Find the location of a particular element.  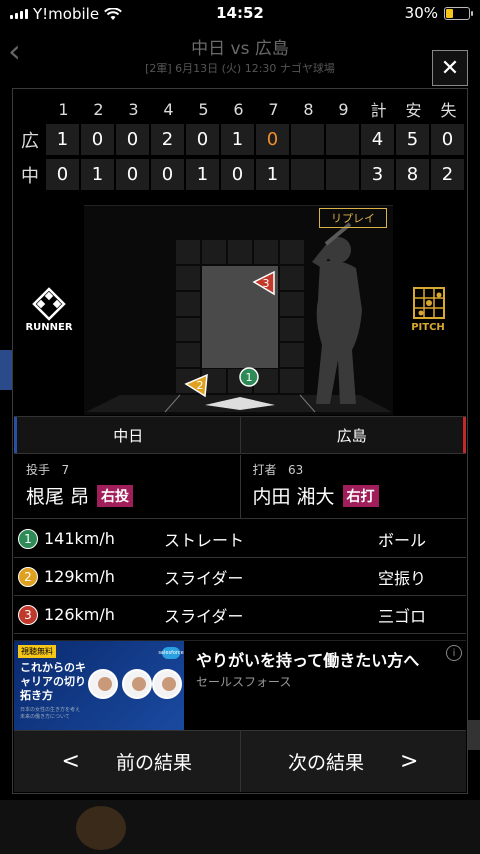

score-row-home: 中 0 1 0 0 1 0 1 3 8 2 is located at coordinates (240, 174).